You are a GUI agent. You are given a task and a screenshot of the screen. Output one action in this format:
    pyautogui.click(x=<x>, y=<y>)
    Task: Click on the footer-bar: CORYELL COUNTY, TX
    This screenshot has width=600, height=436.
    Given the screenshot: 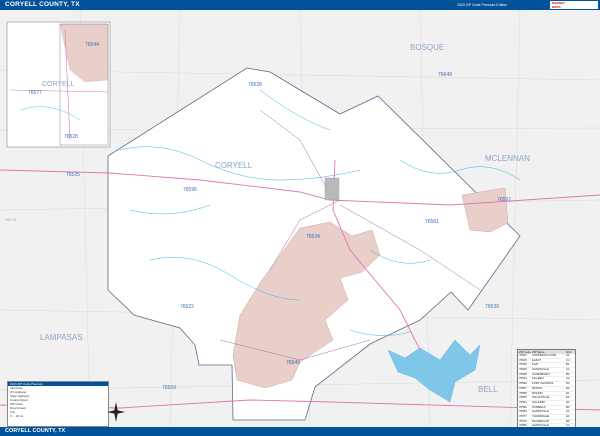 What is the action you would take?
    pyautogui.click(x=300, y=431)
    